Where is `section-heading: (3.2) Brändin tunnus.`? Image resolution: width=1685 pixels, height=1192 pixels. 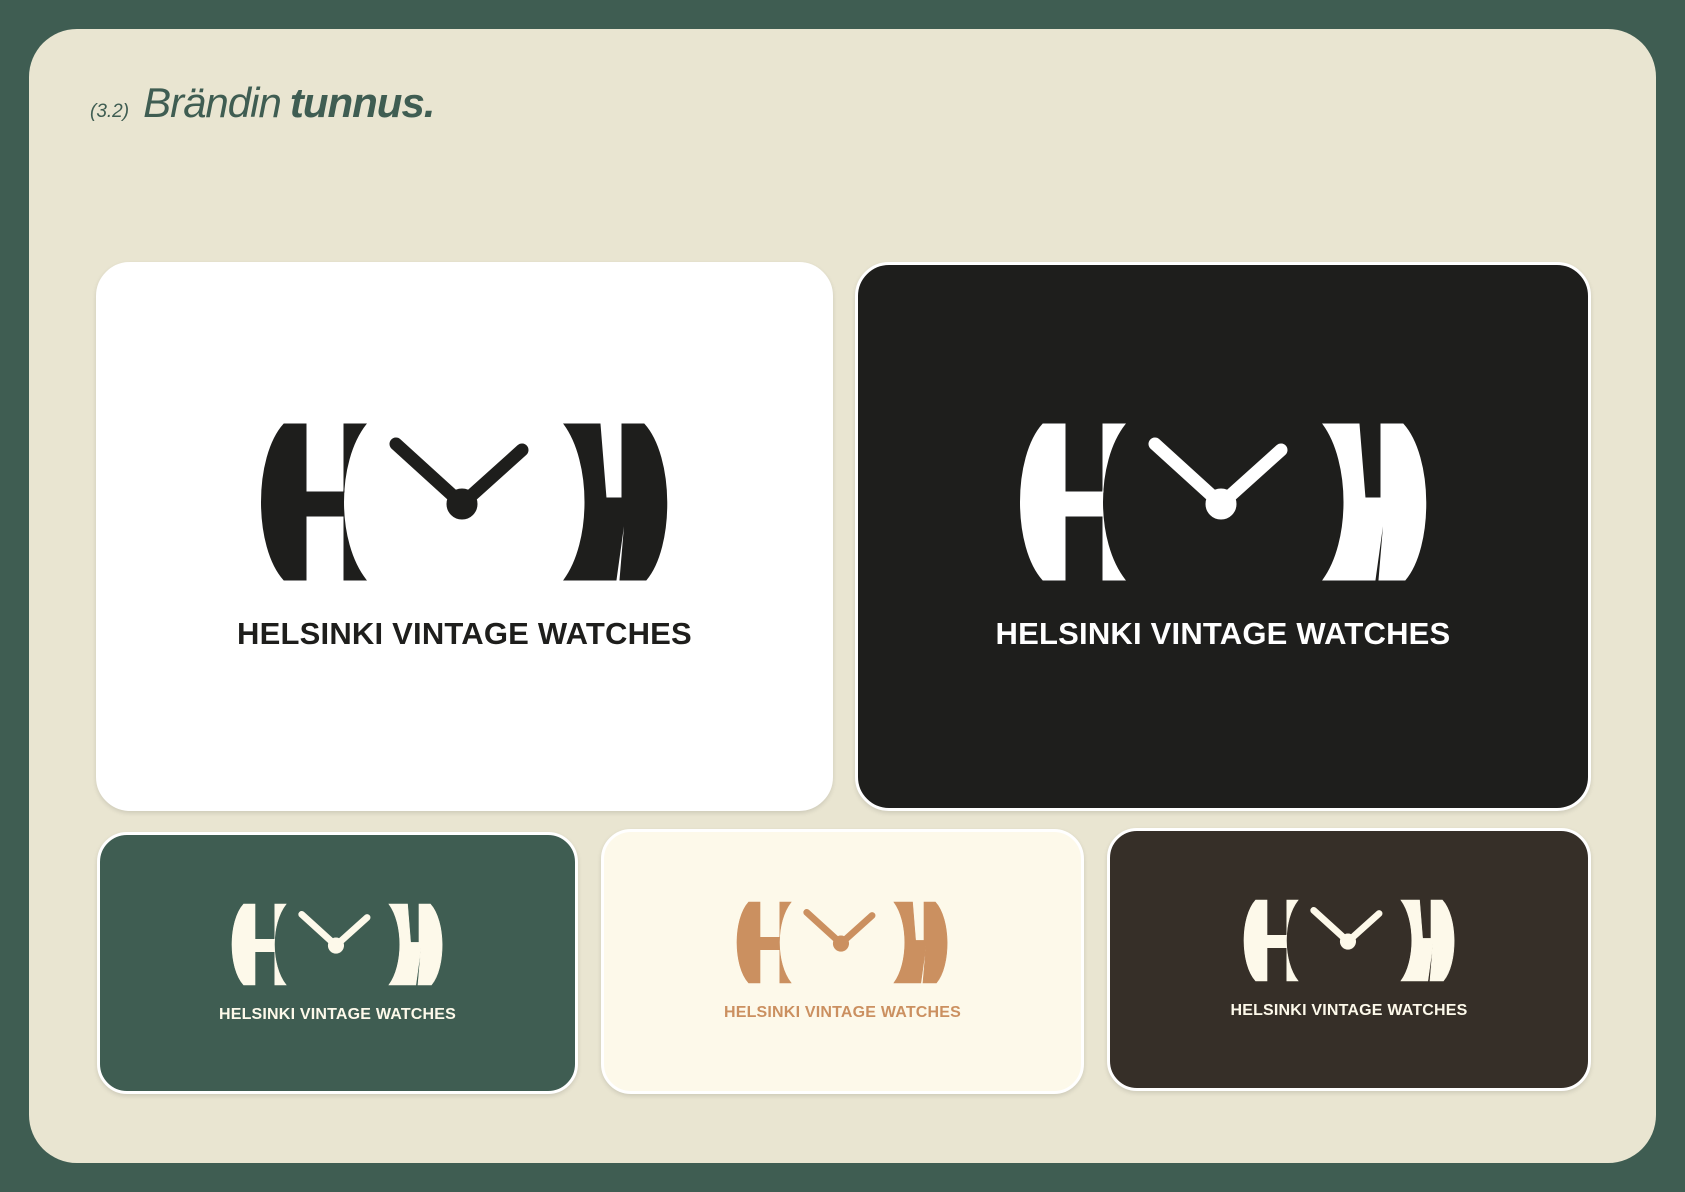 section-heading: (3.2) Brändin tunnus. is located at coordinates (263, 103).